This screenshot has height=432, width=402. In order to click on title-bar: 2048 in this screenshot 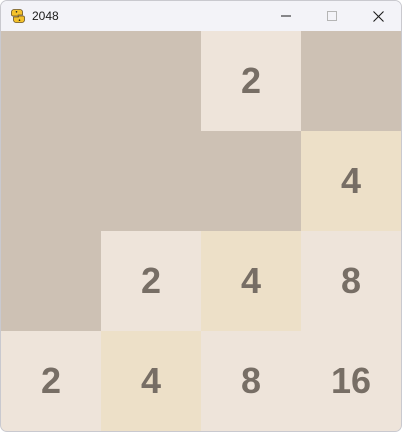, I will do `click(201, 16)`.